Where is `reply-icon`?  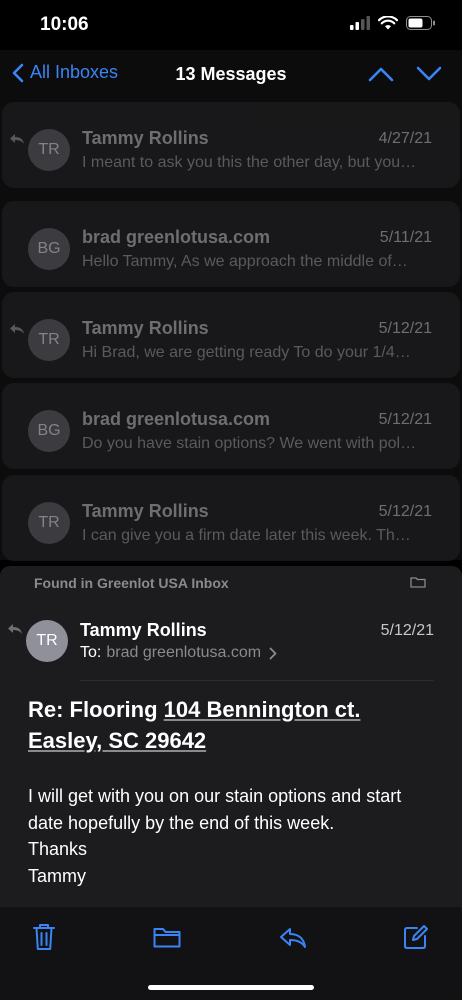
reply-icon is located at coordinates (293, 938).